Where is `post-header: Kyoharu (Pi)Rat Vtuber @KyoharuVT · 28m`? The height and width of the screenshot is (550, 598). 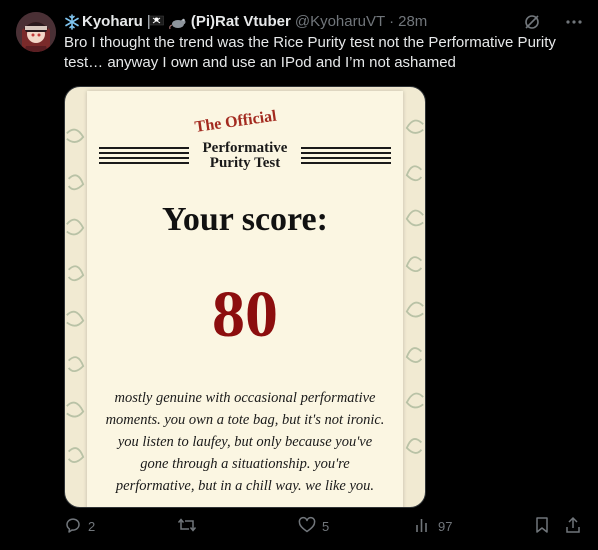 post-header: Kyoharu (Pi)Rat Vtuber @KyoharuVT · 28m is located at coordinates (299, 22).